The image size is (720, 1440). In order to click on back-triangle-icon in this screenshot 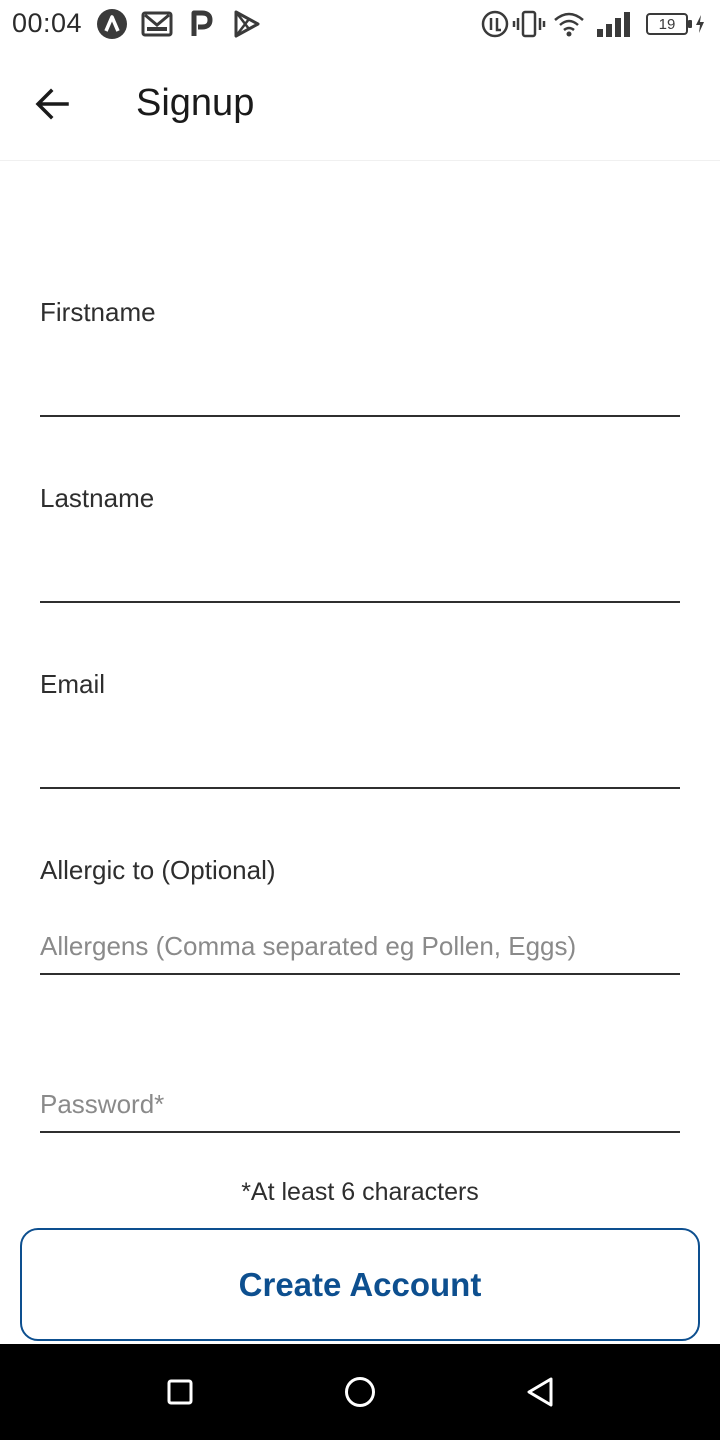, I will do `click(540, 1392)`.